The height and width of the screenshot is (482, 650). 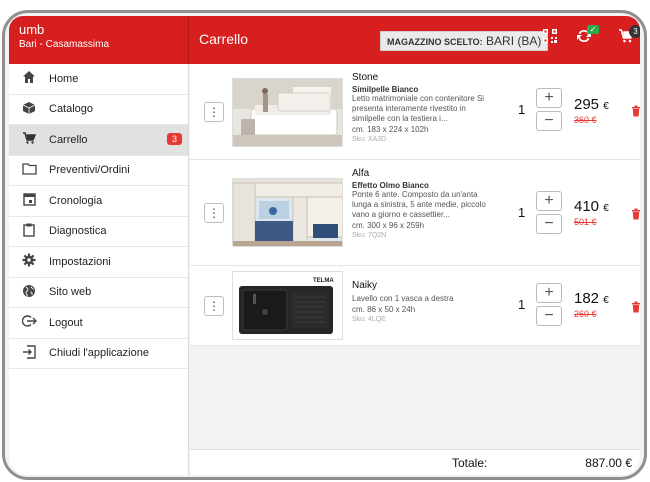 I want to click on sink-brand-logo: TELMA, so click(x=323, y=281).